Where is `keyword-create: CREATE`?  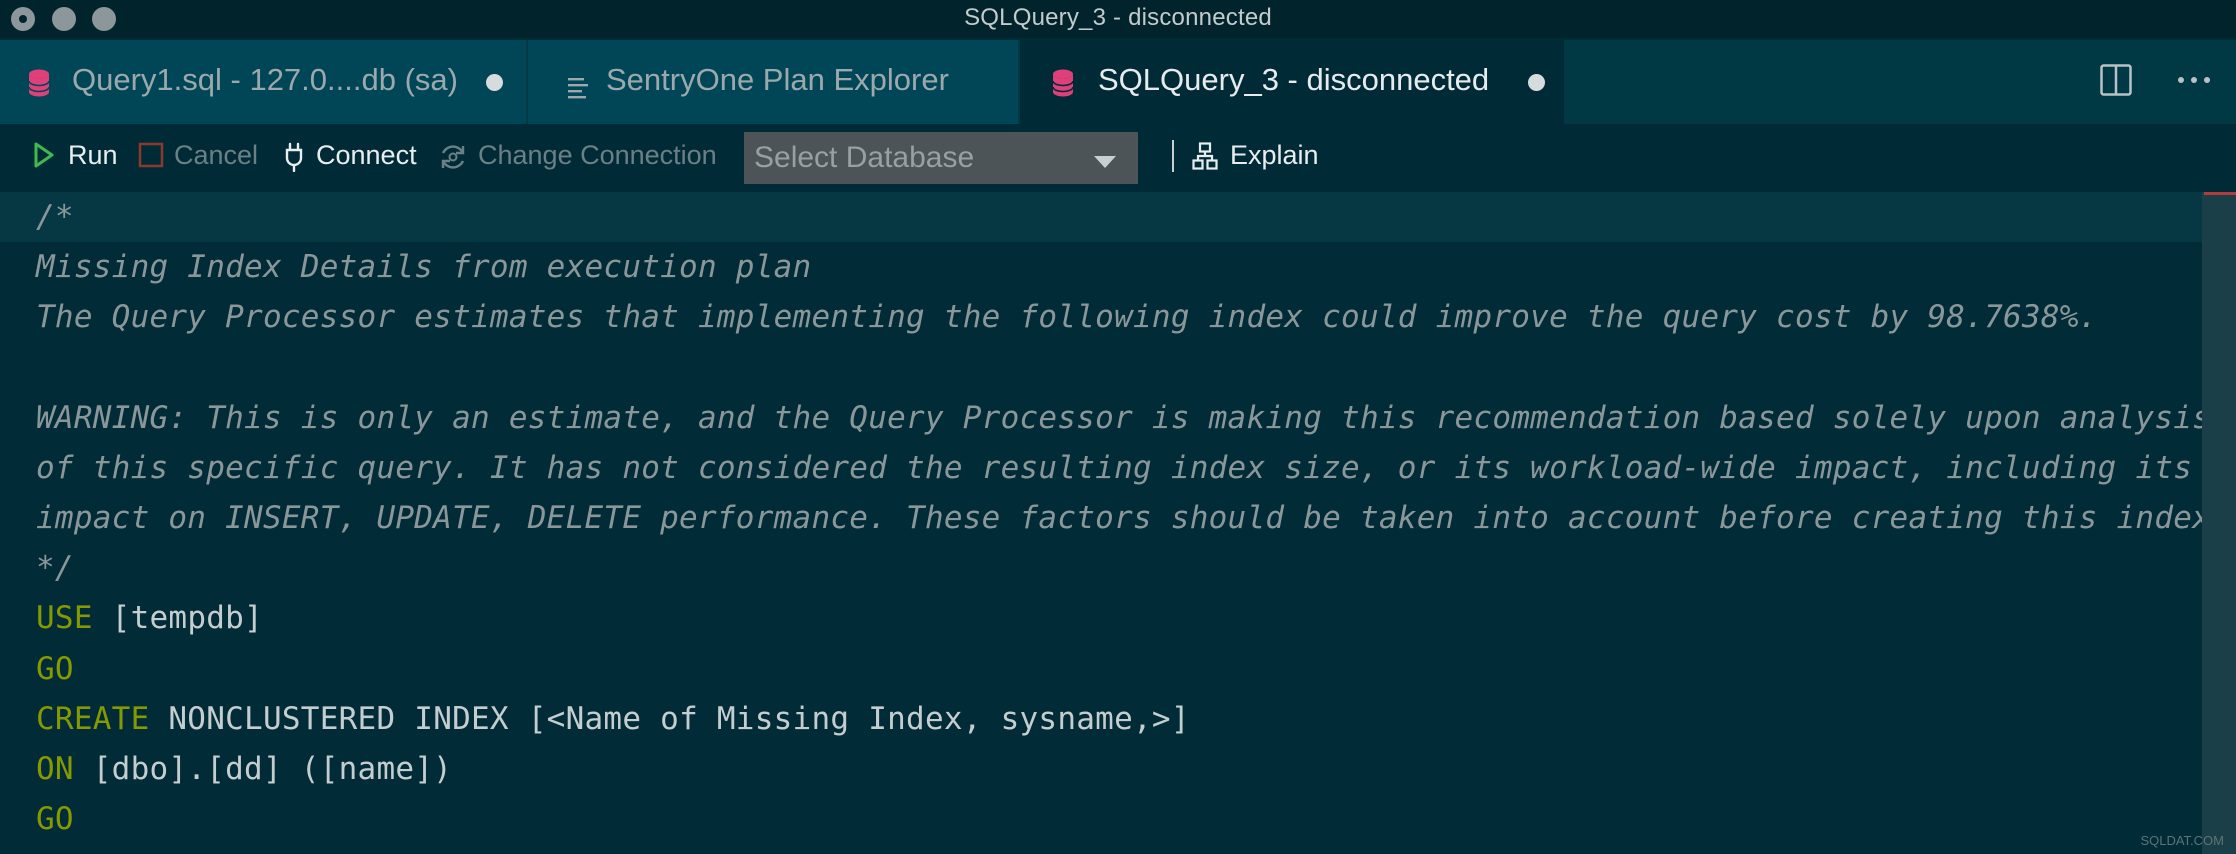 keyword-create: CREATE is located at coordinates (93, 719).